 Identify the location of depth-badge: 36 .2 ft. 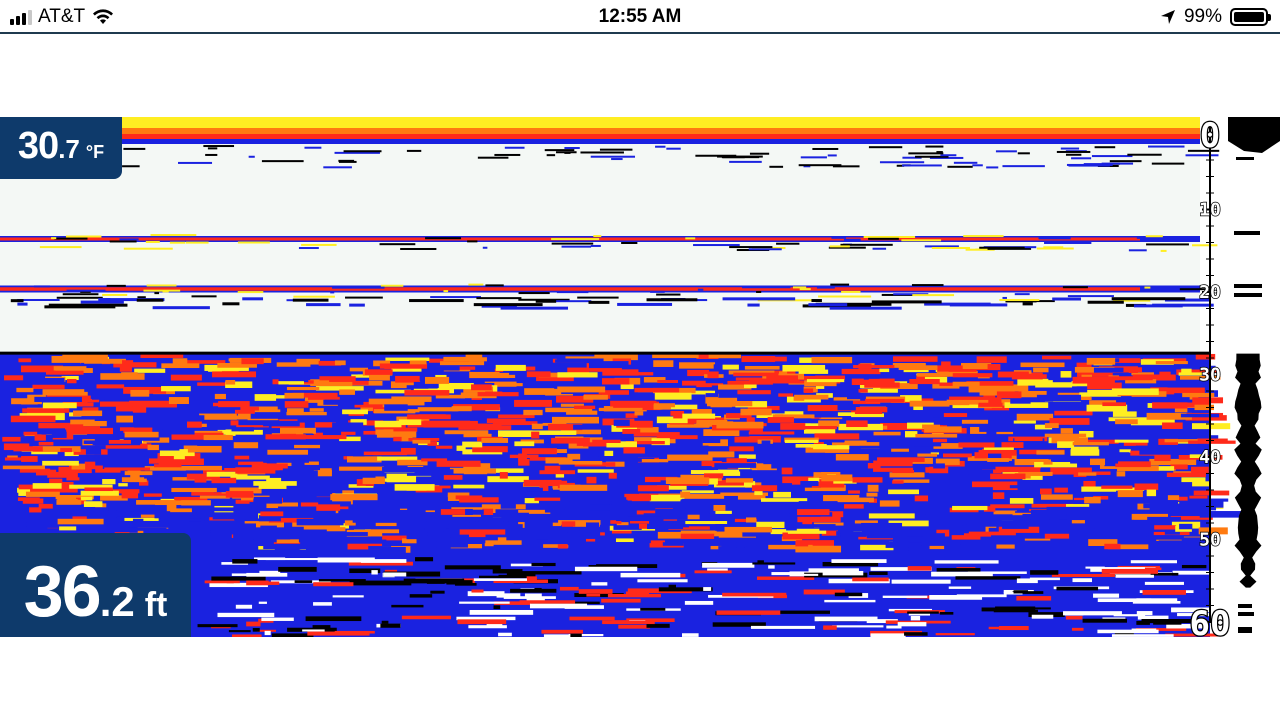
(95, 585).